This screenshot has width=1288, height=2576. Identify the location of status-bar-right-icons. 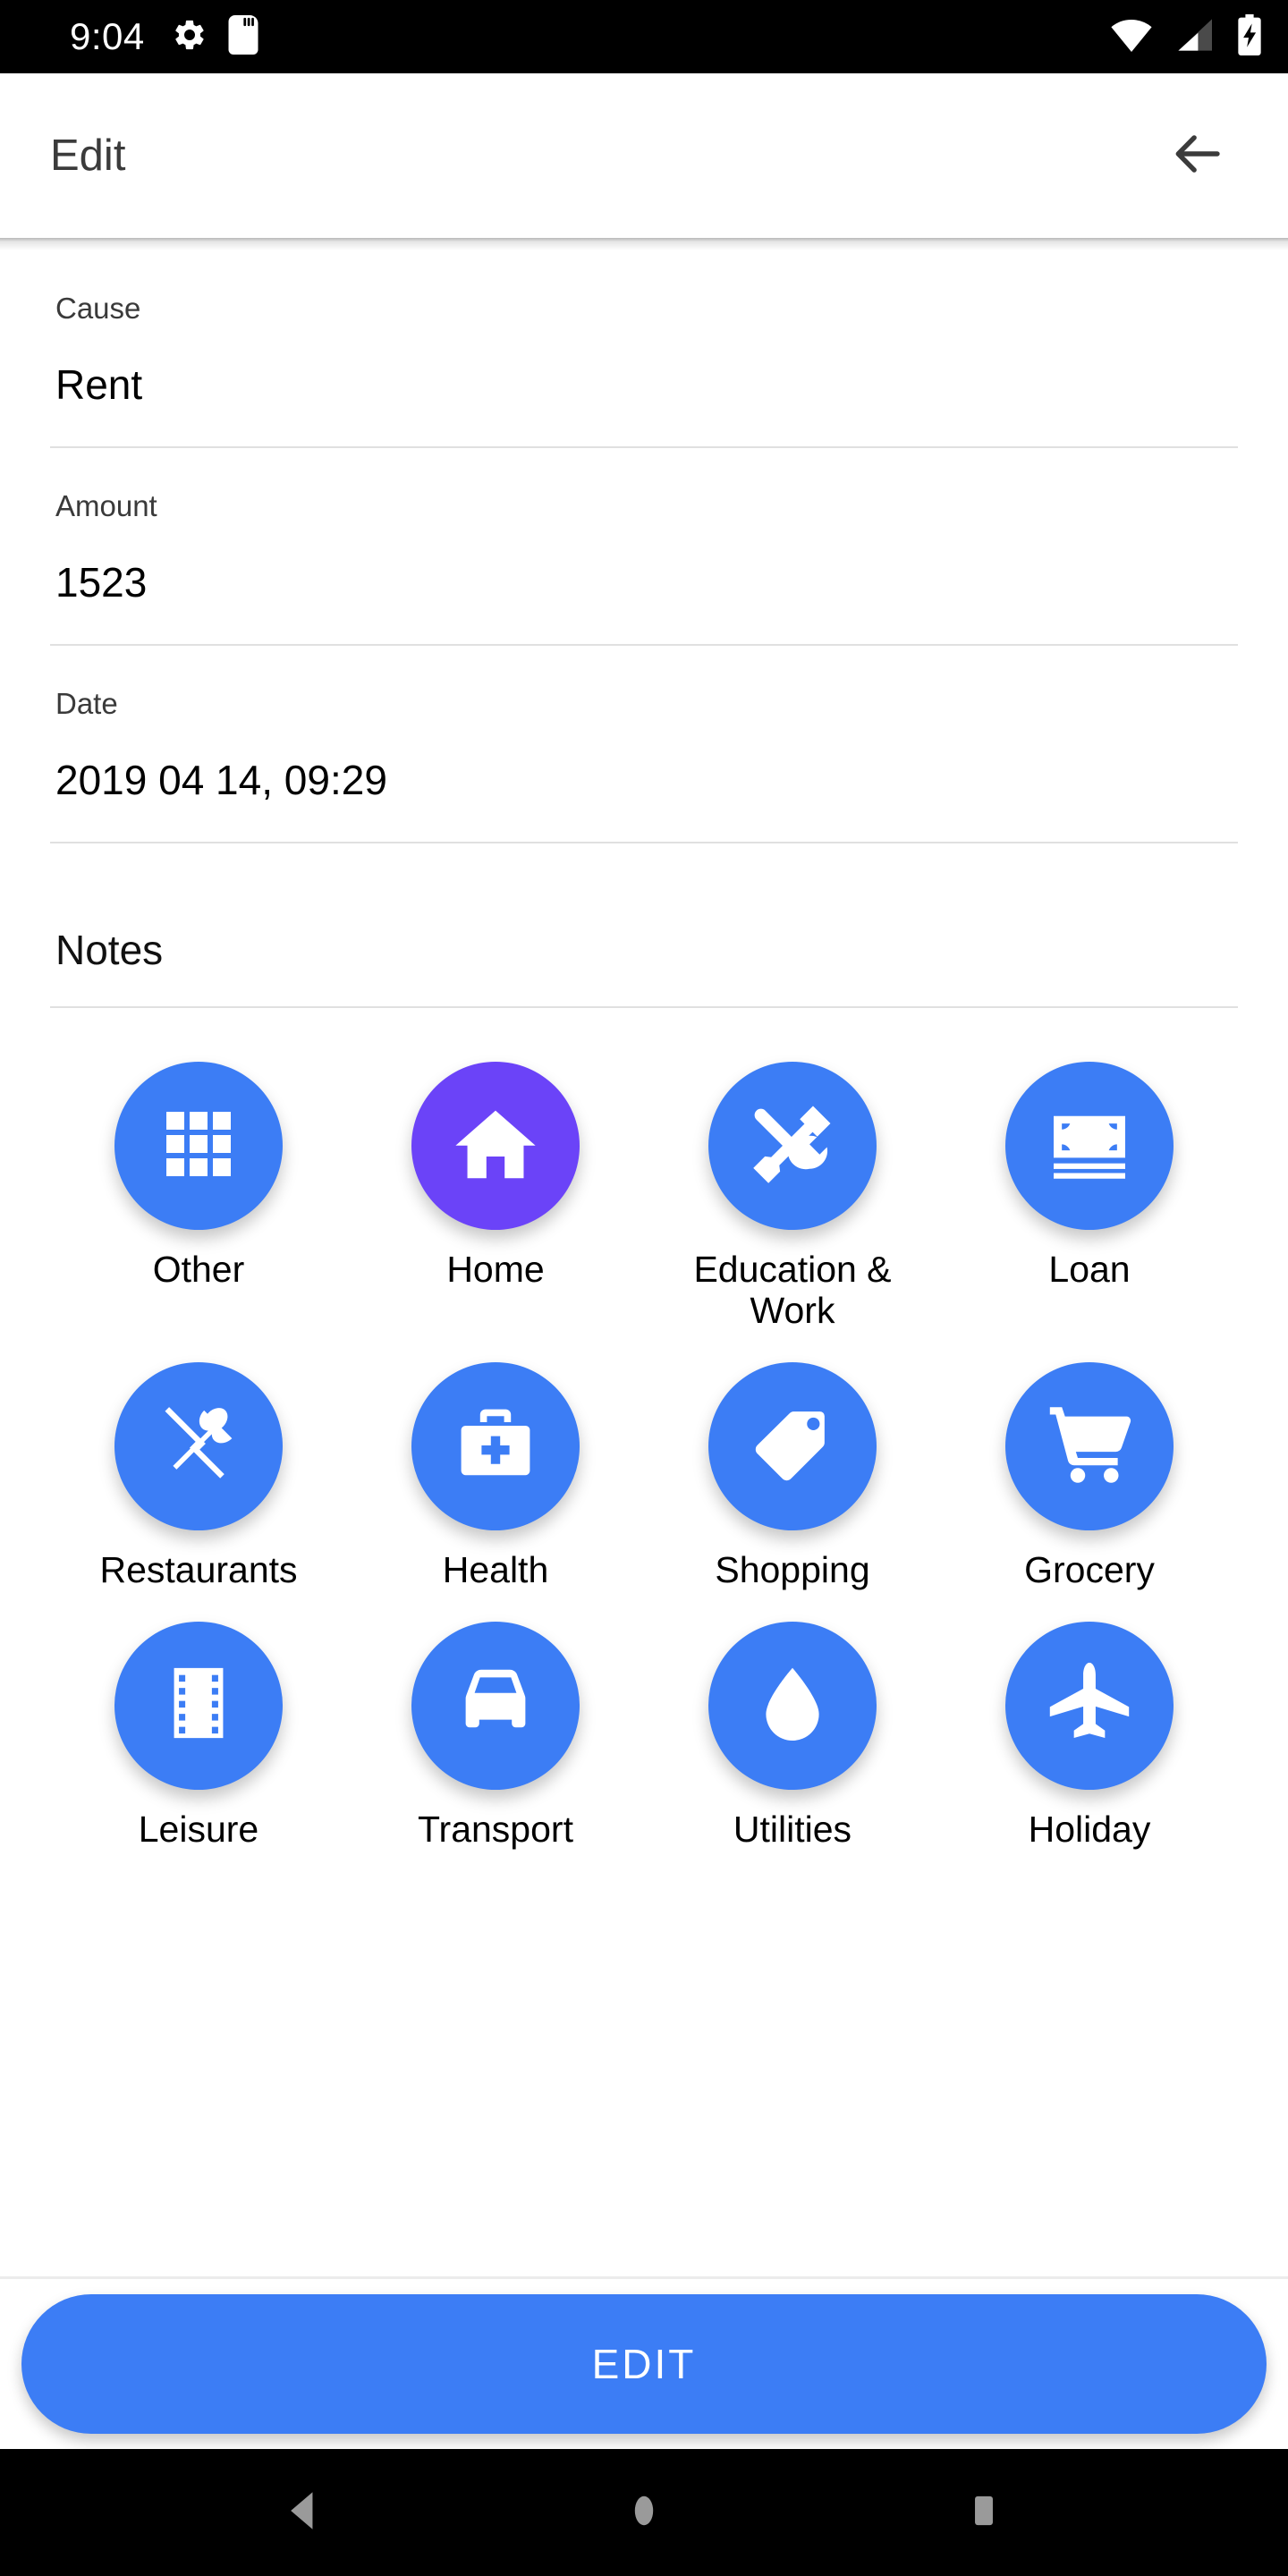
(1187, 36).